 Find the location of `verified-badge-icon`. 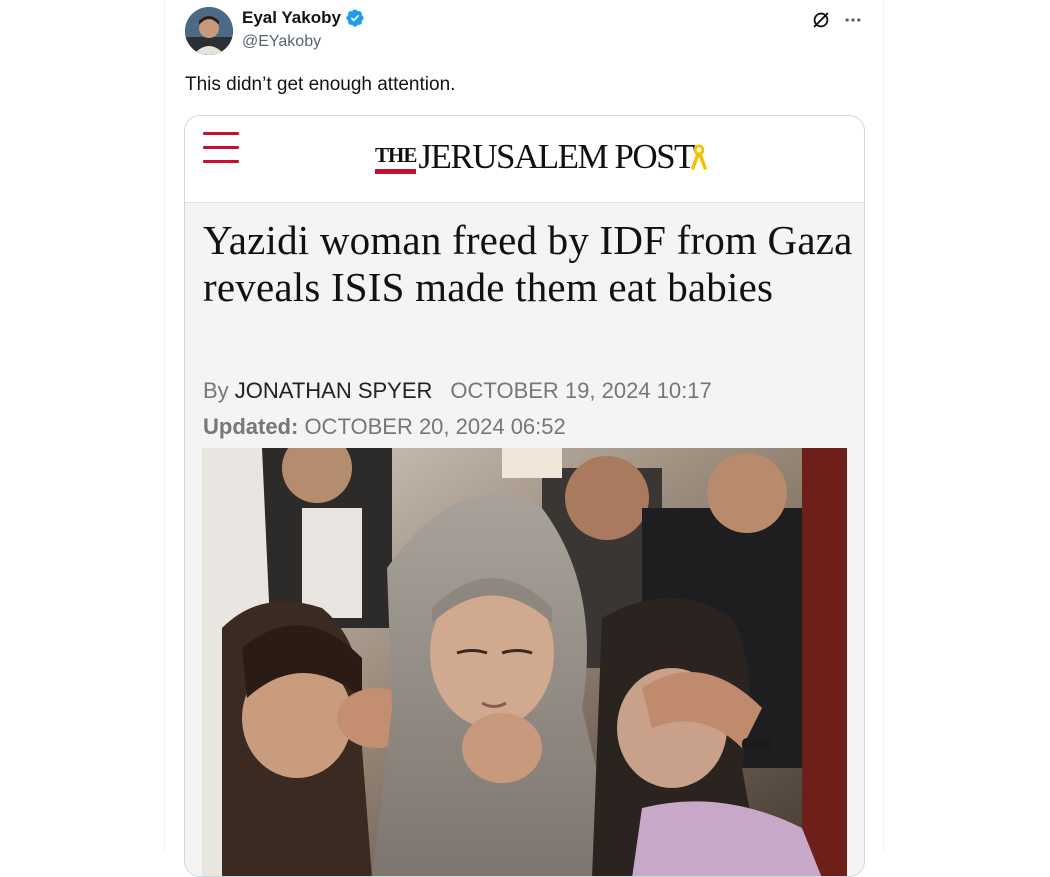

verified-badge-icon is located at coordinates (355, 18).